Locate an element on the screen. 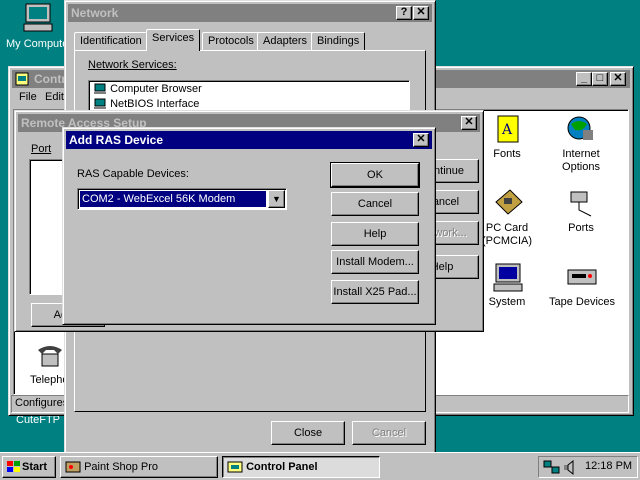  ras-devices-label: RAS Capable Devices: is located at coordinates (133, 174).